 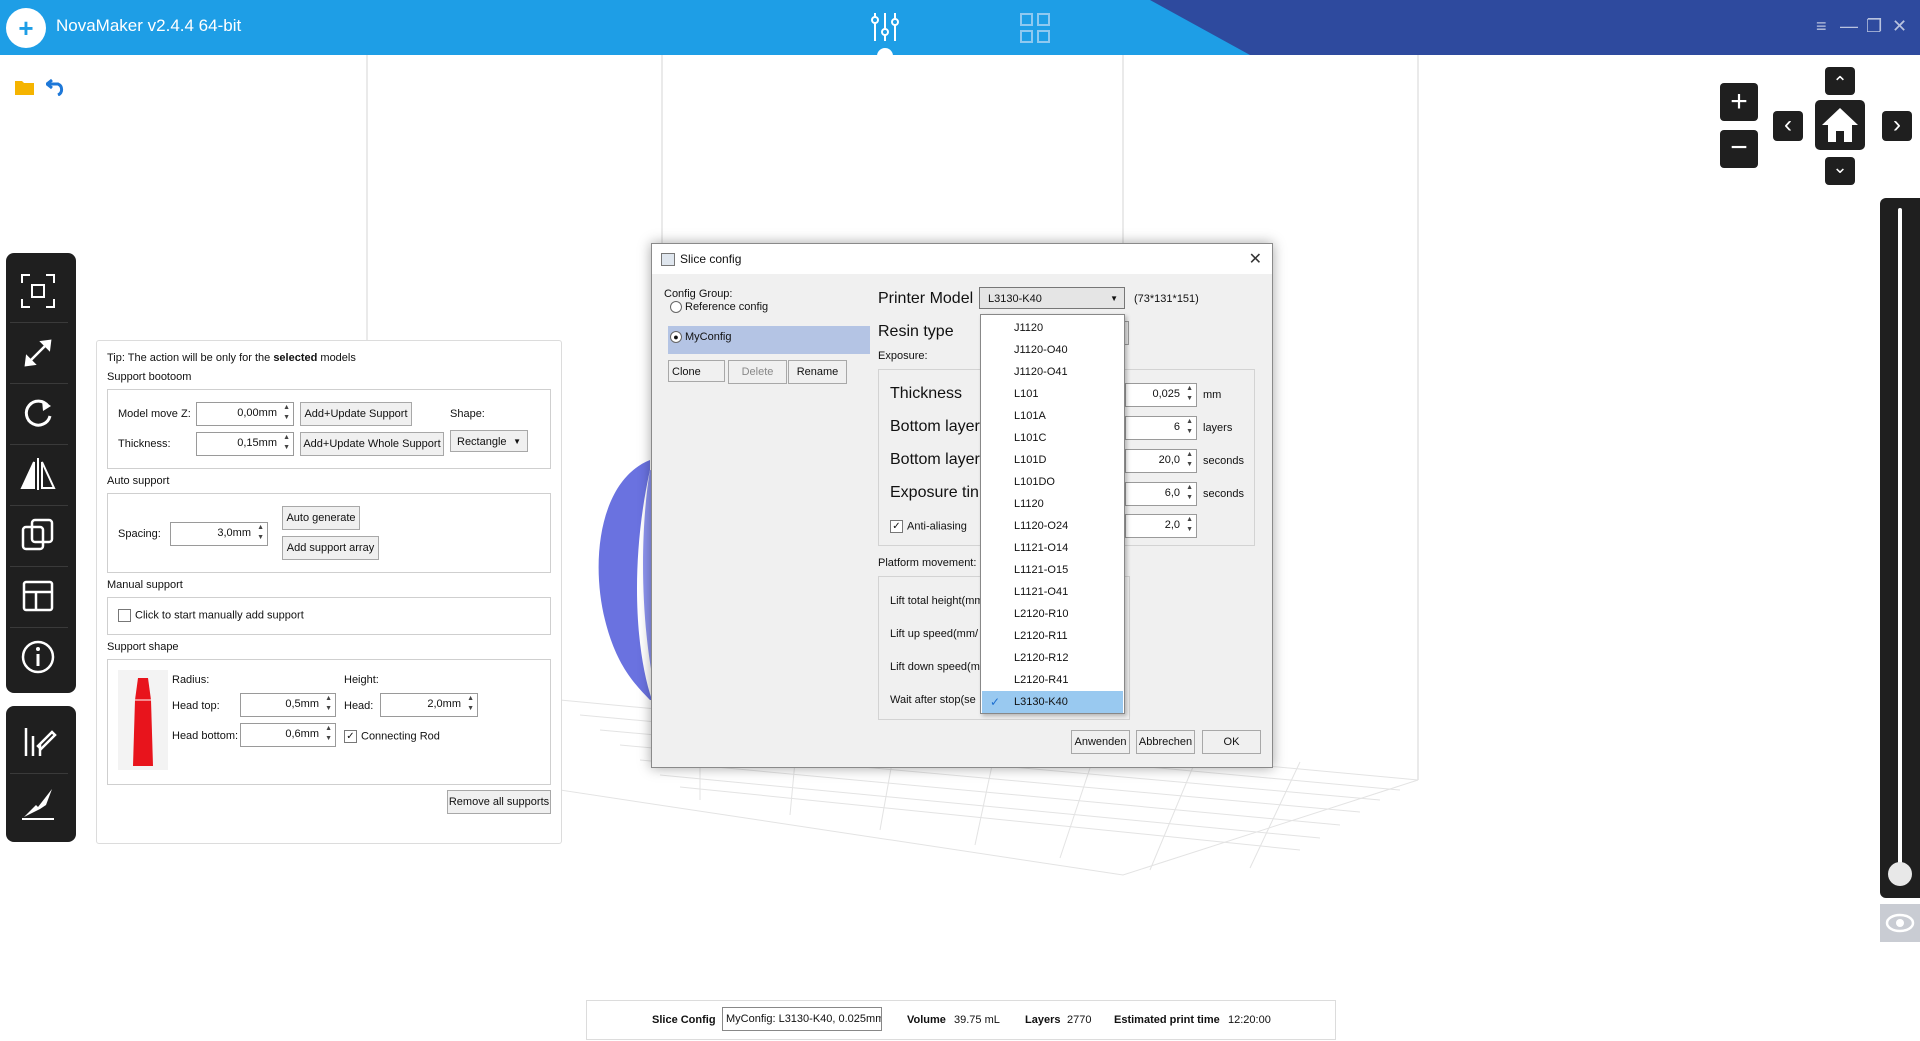 What do you see at coordinates (1052, 504) in the screenshot?
I see `dropdown-item: L1120` at bounding box center [1052, 504].